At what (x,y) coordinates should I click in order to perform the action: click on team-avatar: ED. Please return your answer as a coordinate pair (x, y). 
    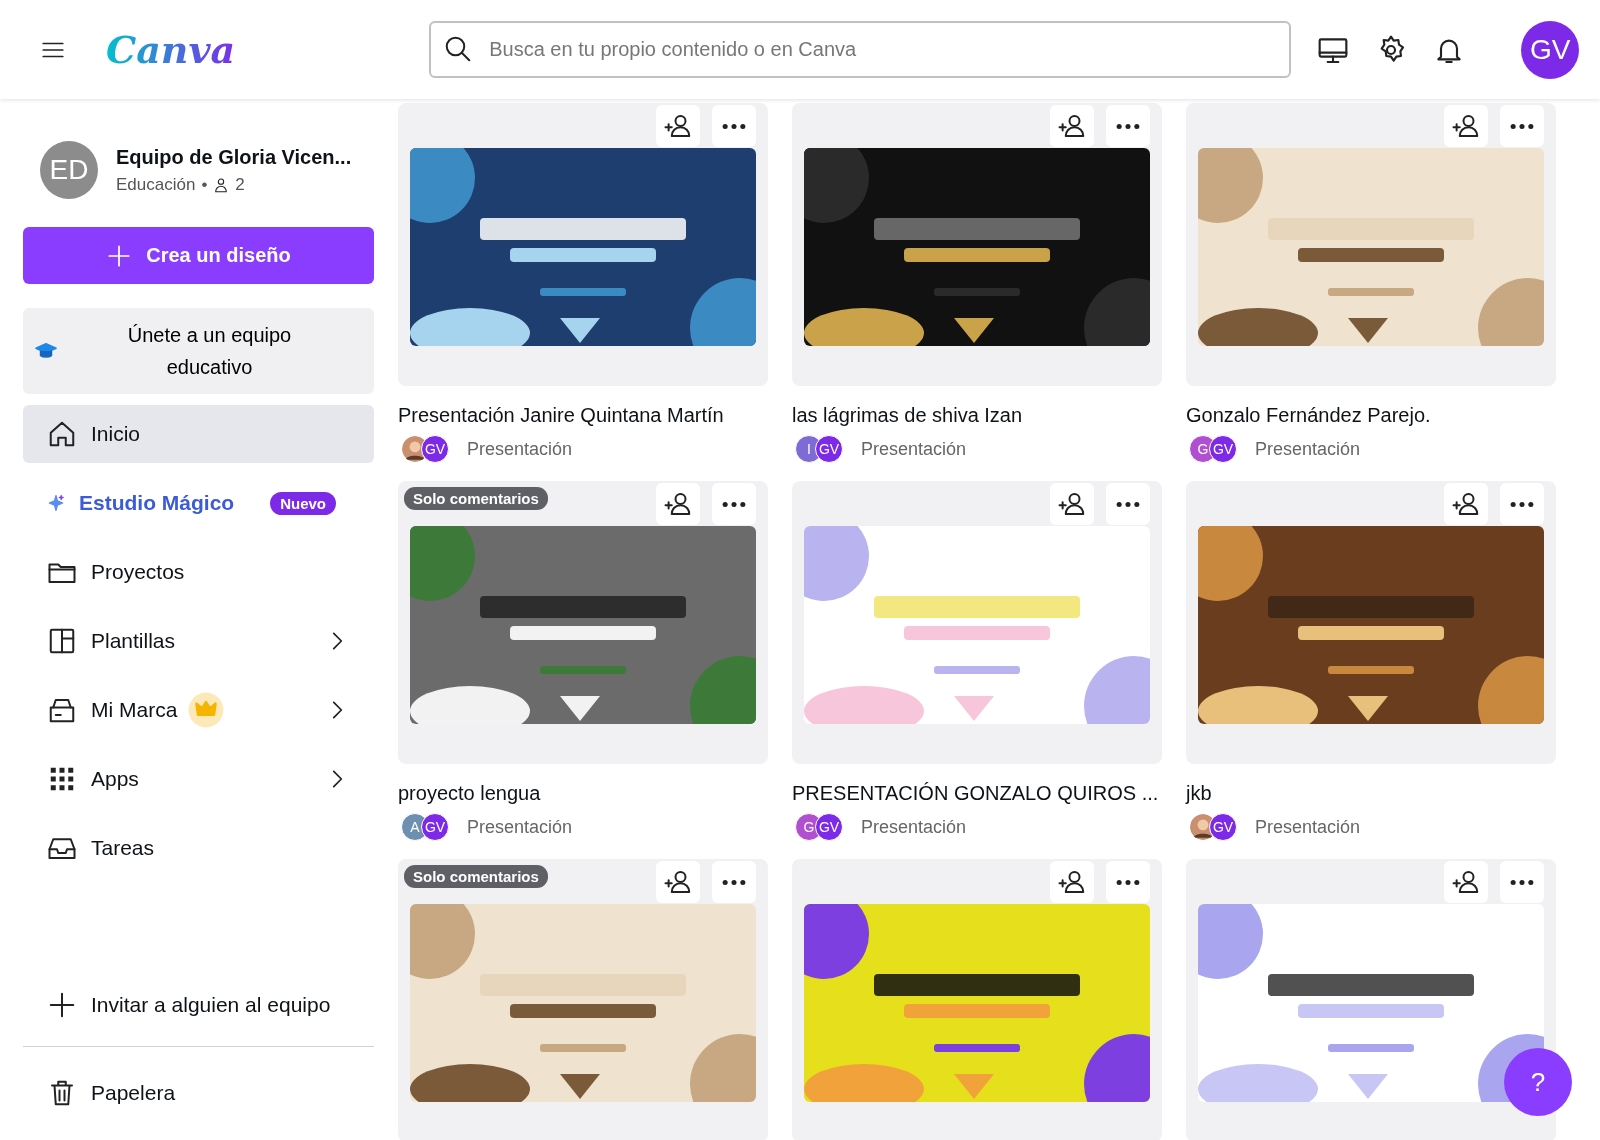
    Looking at the image, I should click on (69, 170).